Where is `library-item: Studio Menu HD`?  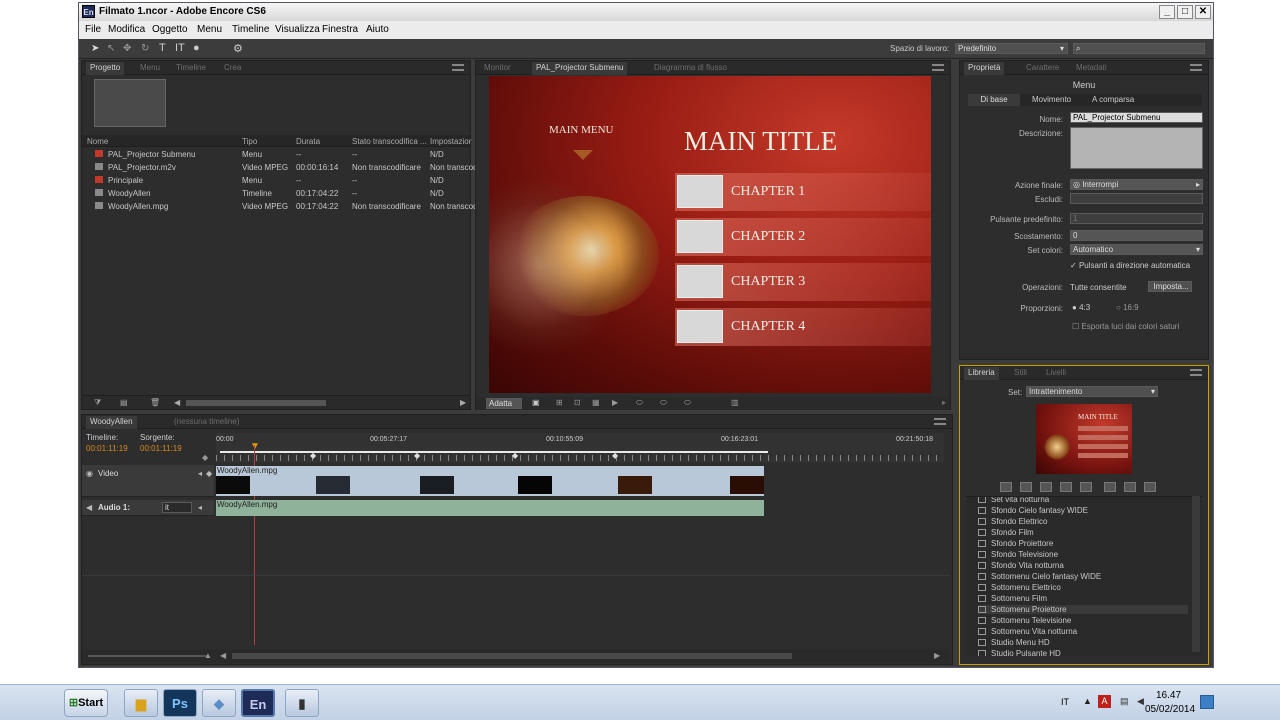
library-item: Studio Menu HD is located at coordinates (1014, 642).